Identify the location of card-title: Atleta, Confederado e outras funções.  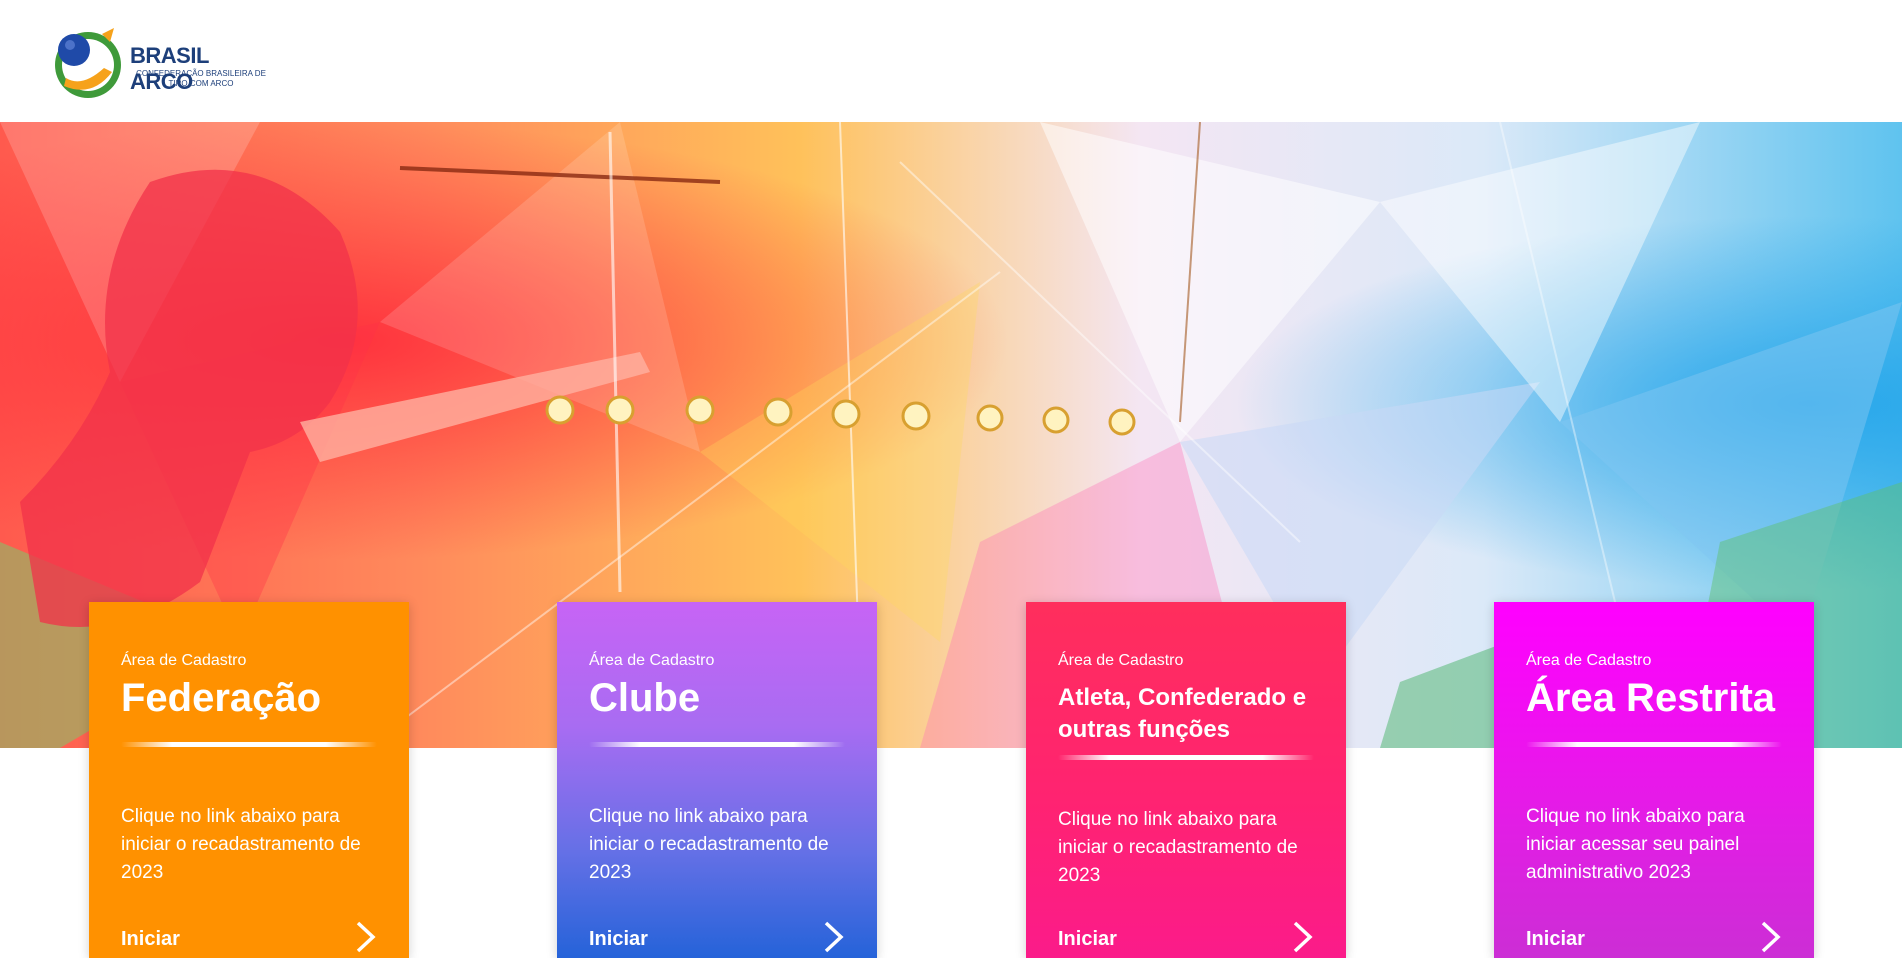
(1182, 713).